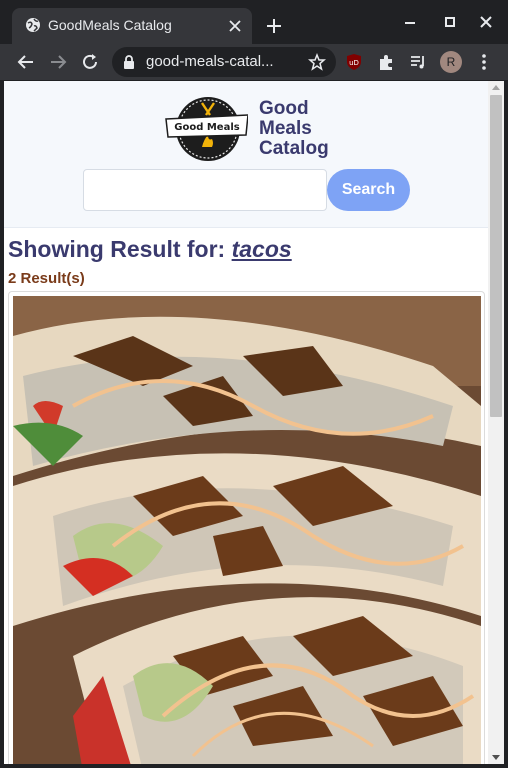 The height and width of the screenshot is (768, 508). What do you see at coordinates (129, 62) in the screenshot?
I see `lock-icon` at bounding box center [129, 62].